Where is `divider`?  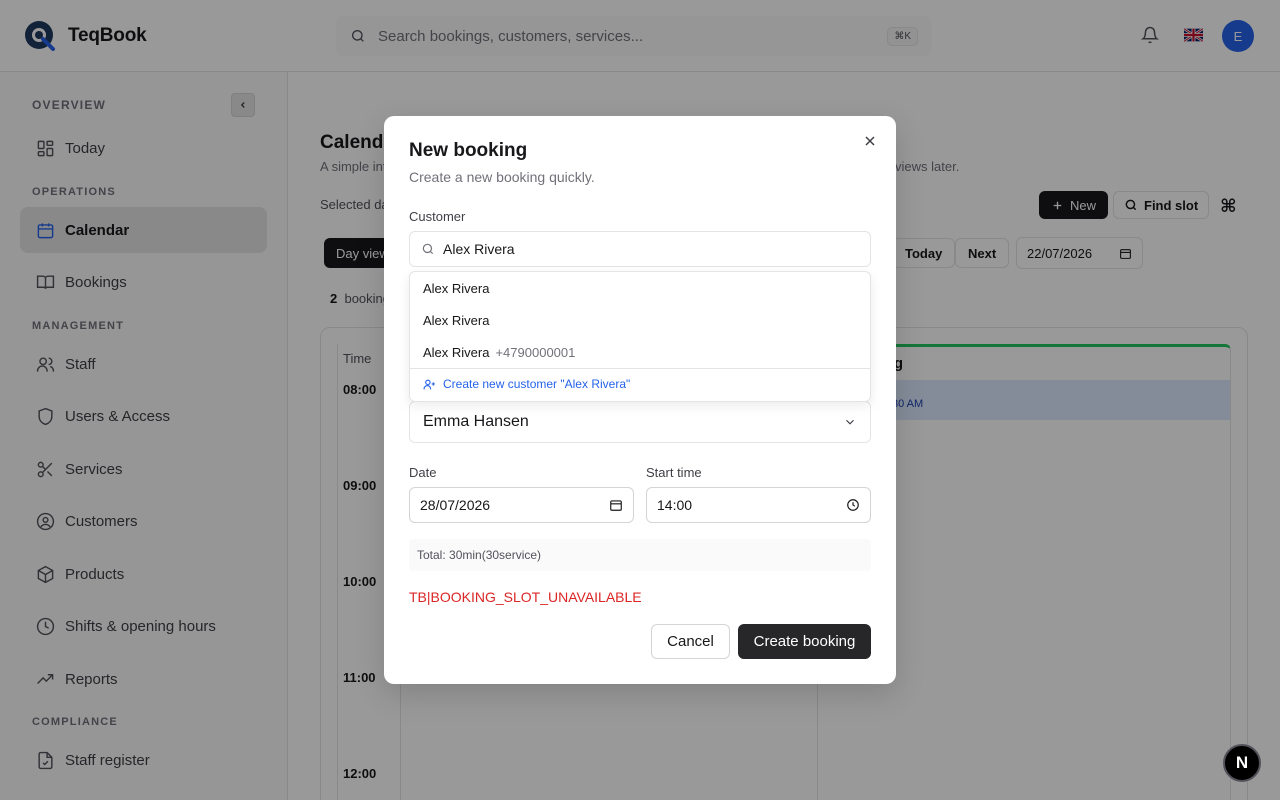 divider is located at coordinates (640, 368).